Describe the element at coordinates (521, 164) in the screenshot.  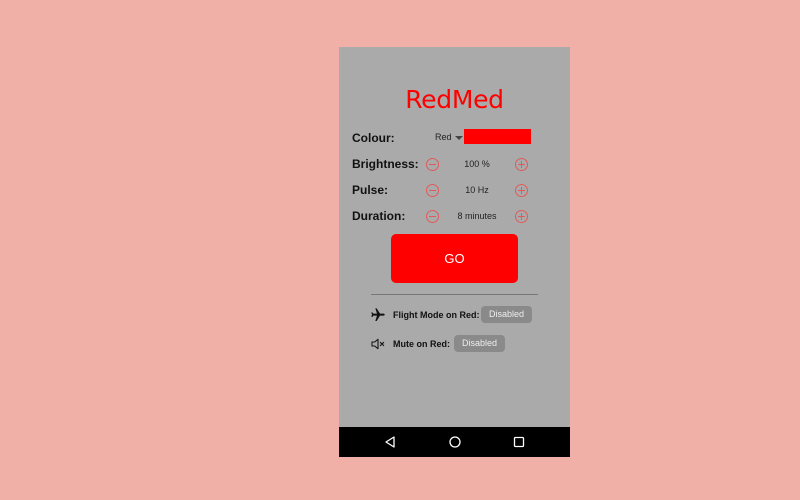
I see `brightness-increase-icon` at that location.